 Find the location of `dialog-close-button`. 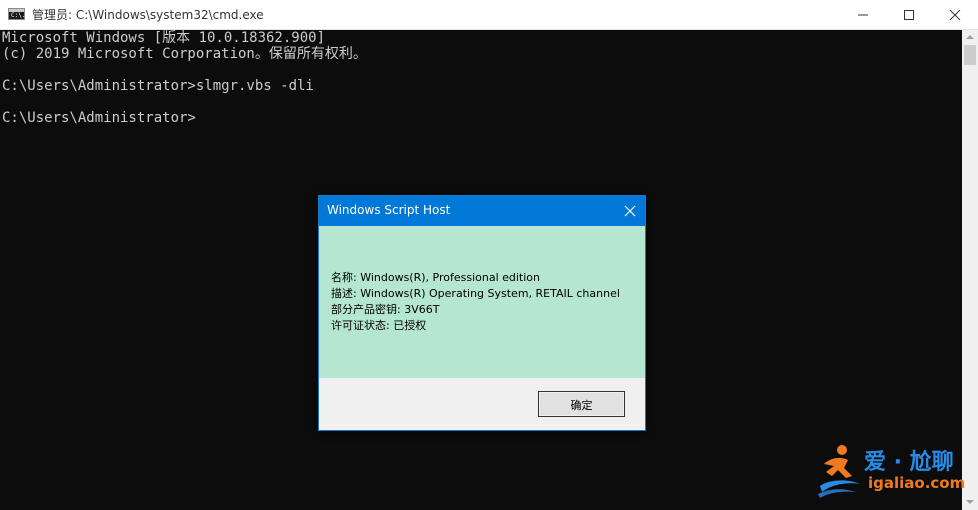

dialog-close-button is located at coordinates (630, 211).